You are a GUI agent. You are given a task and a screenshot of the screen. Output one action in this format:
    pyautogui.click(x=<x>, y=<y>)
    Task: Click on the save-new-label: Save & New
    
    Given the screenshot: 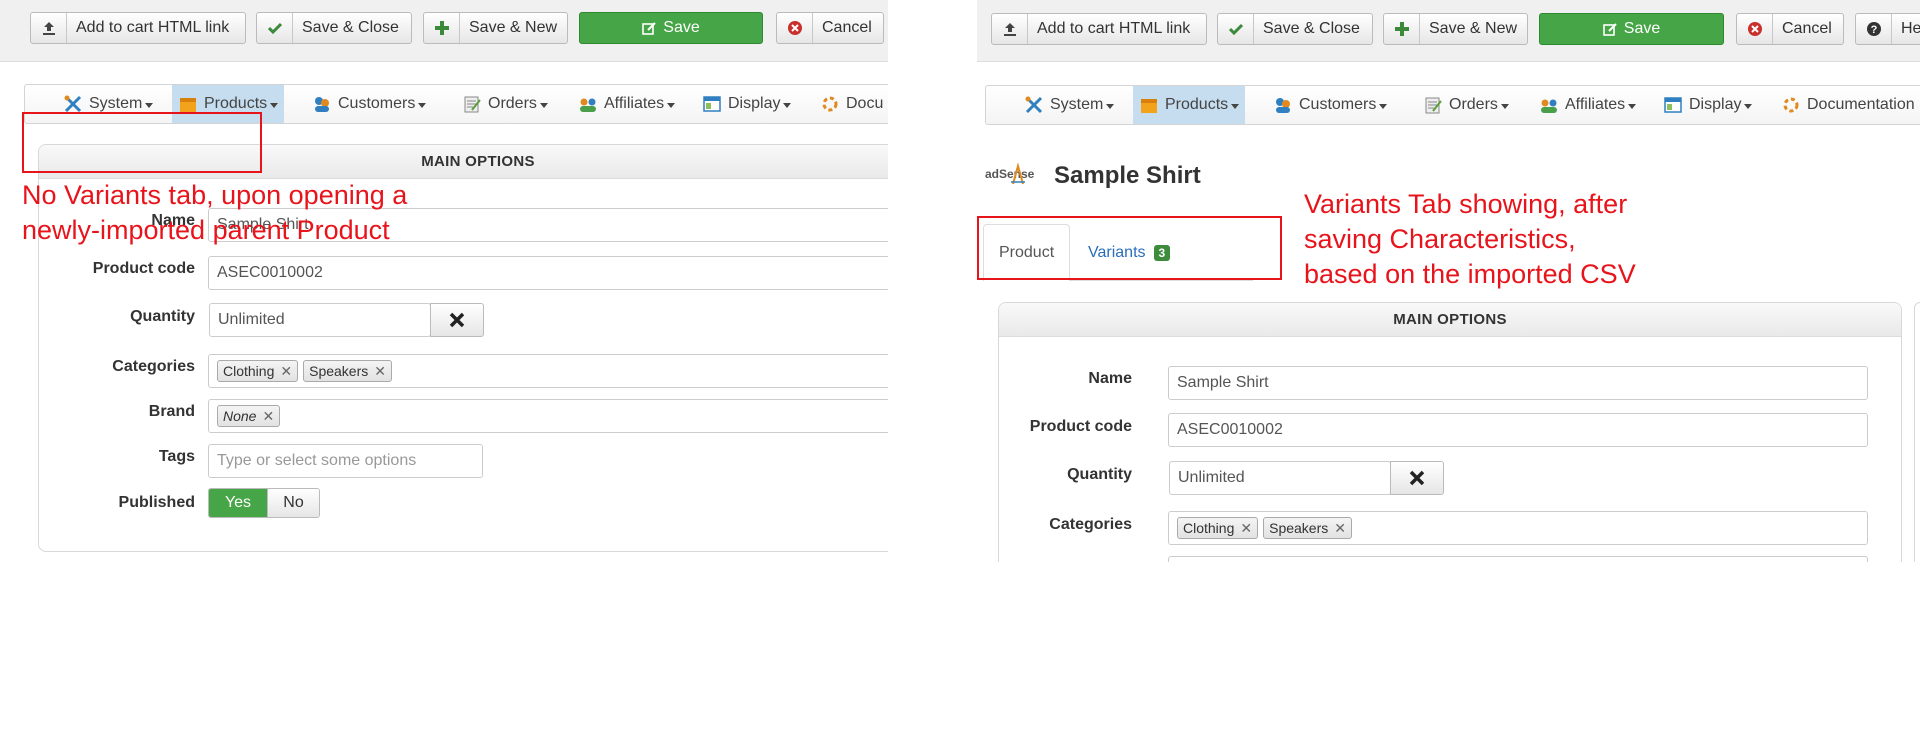 What is the action you would take?
    pyautogui.click(x=1473, y=28)
    